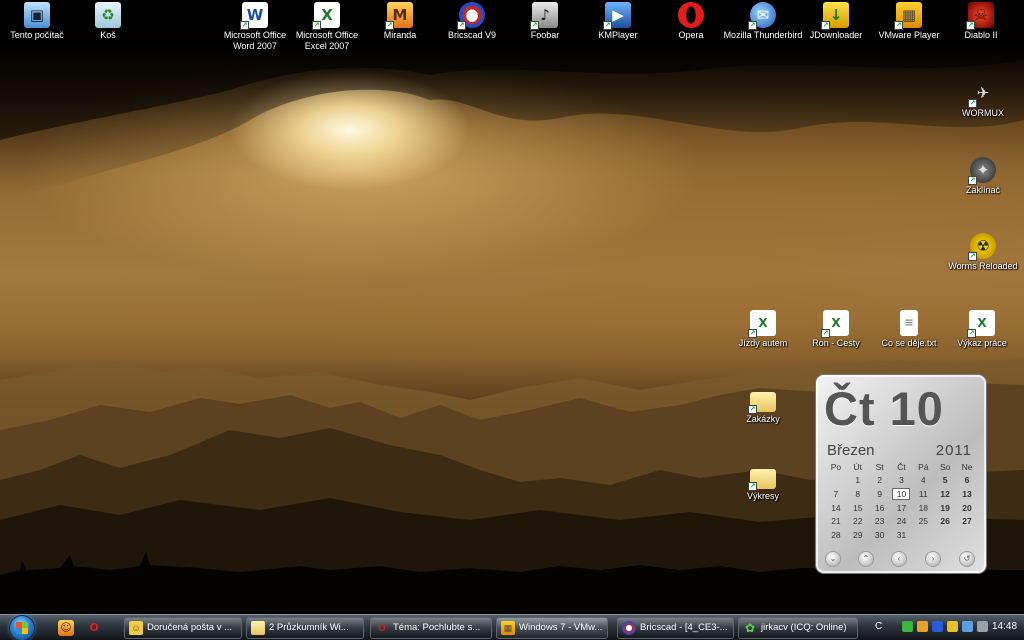 This screenshot has height=640, width=1024. I want to click on volume-icon, so click(982, 626).